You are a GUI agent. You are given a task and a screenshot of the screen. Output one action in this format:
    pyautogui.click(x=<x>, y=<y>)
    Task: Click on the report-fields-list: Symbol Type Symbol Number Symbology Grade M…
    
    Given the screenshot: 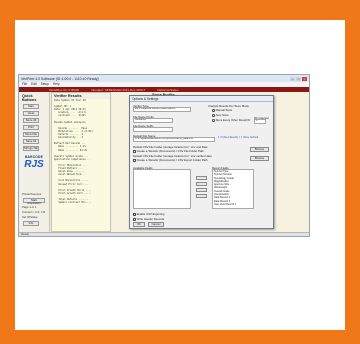 What is the action you would take?
    pyautogui.click(x=233, y=189)
    